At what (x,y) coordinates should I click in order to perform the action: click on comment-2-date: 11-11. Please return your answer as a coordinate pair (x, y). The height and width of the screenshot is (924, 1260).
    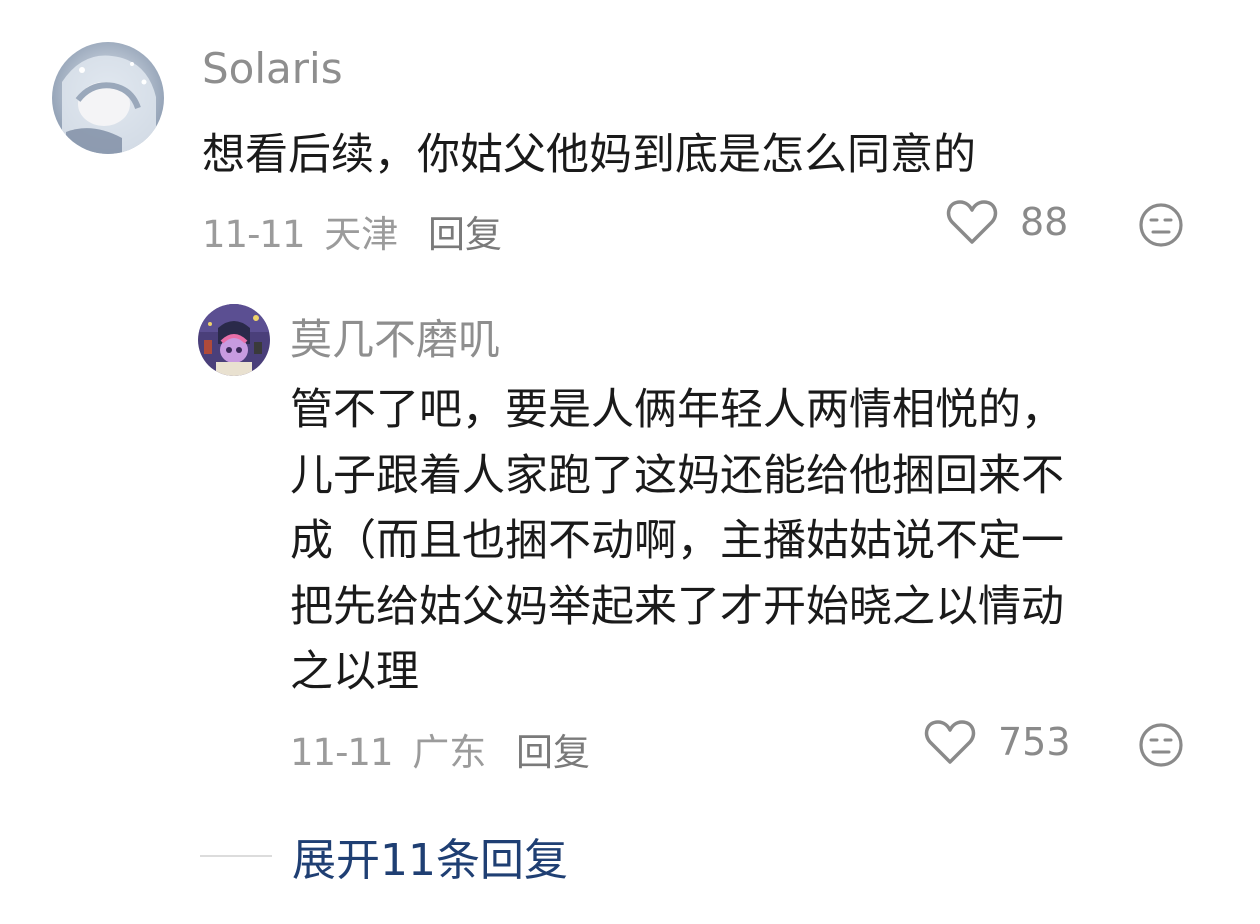
    Looking at the image, I should click on (342, 752).